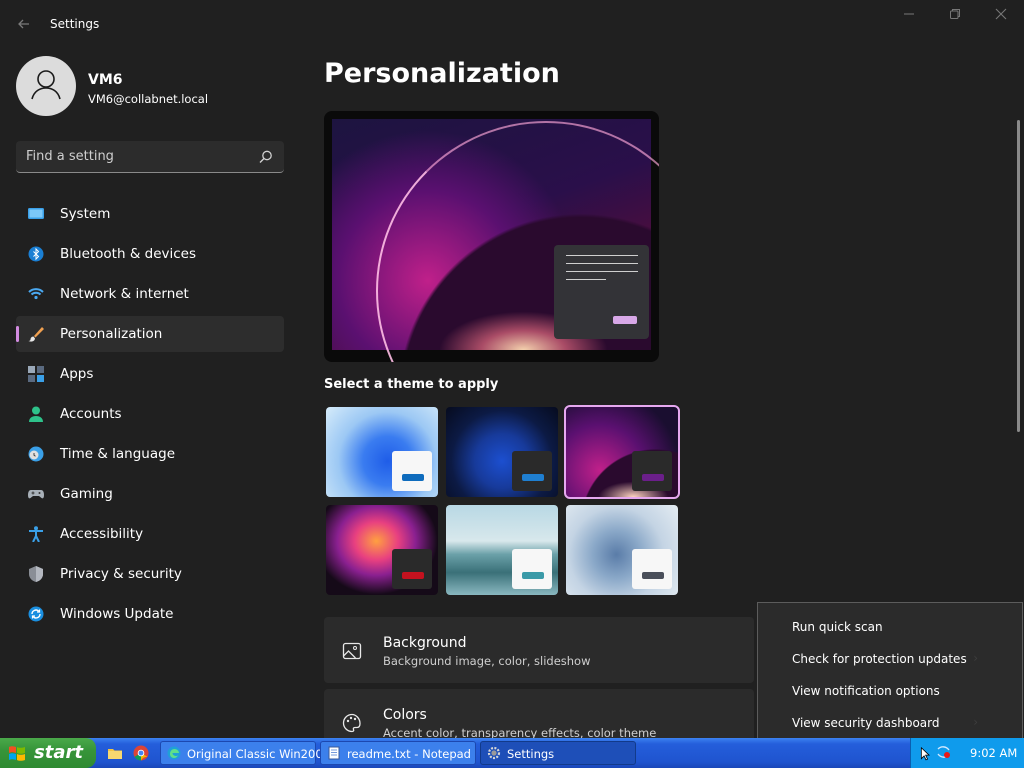 The height and width of the screenshot is (768, 1024). I want to click on chrome-icon, so click(141, 753).